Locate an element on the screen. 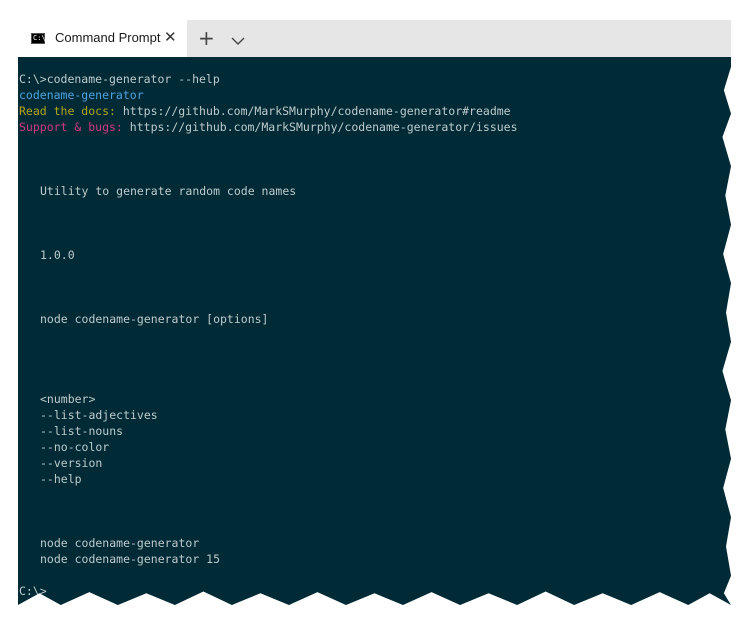 This screenshot has width=749, height=623. docs-label: Read the docs: is located at coordinates (67, 111).